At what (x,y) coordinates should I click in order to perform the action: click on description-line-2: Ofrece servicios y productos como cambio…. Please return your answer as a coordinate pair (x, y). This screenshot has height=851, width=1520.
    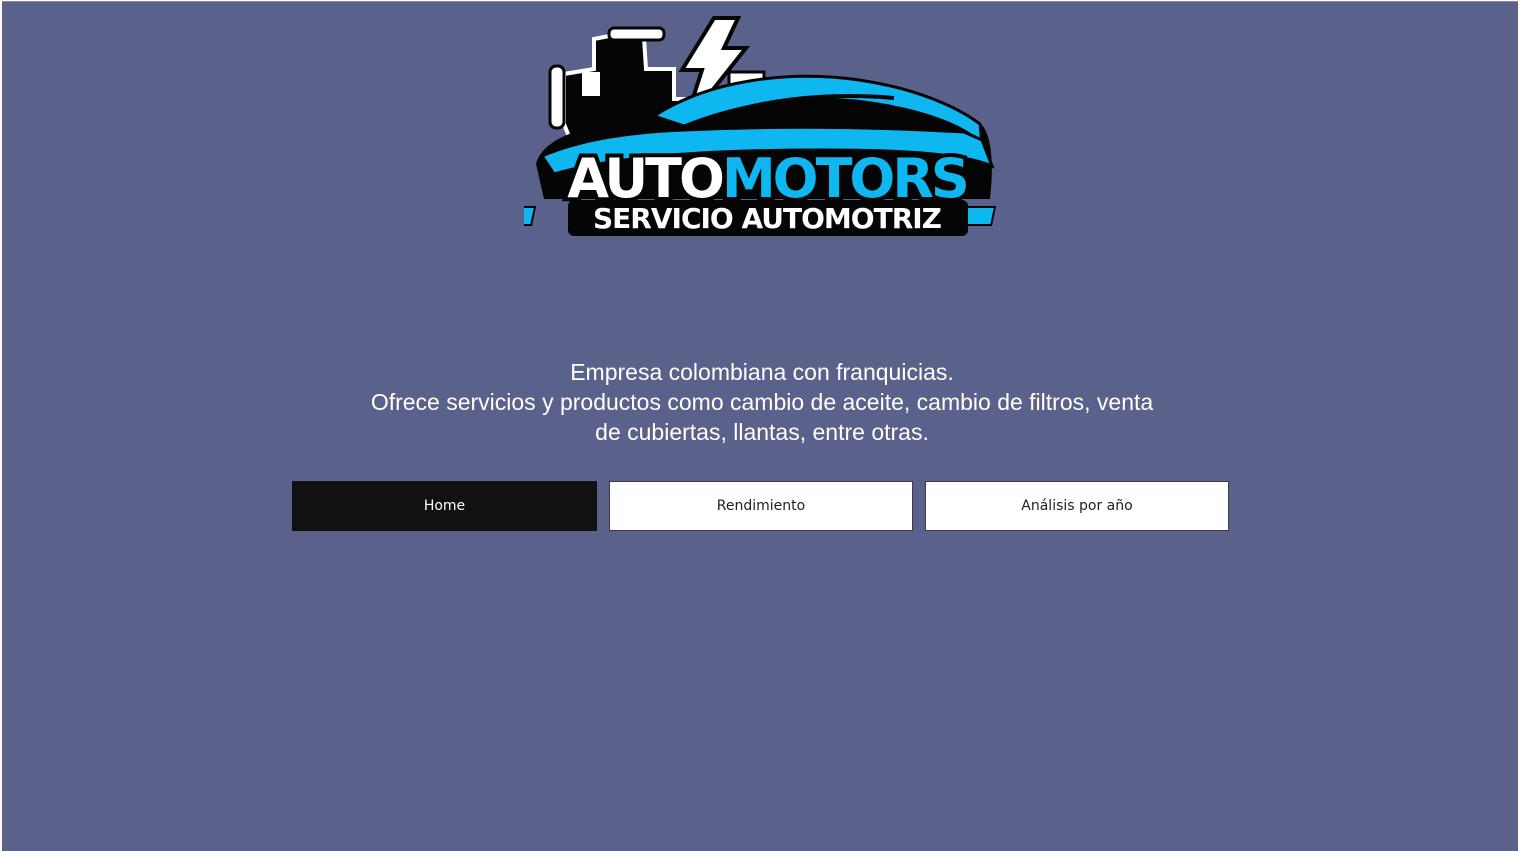
    Looking at the image, I should click on (762, 402).